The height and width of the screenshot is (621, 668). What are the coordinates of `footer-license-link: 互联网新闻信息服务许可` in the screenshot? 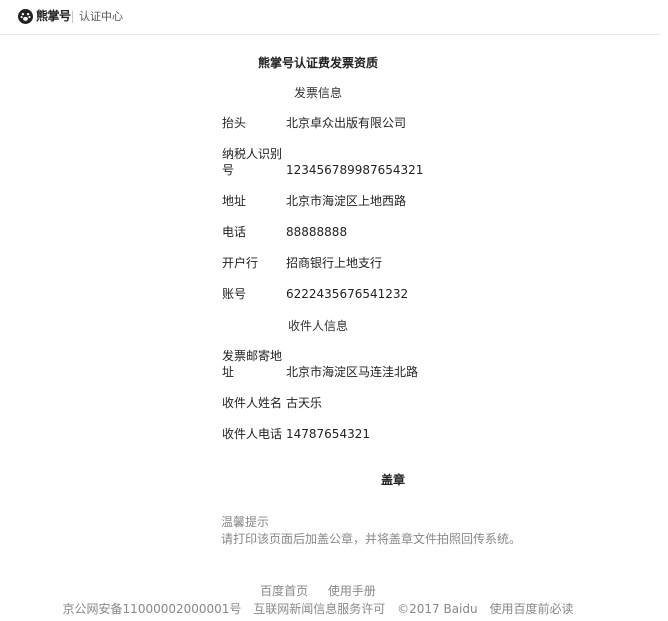 It's located at (319, 609).